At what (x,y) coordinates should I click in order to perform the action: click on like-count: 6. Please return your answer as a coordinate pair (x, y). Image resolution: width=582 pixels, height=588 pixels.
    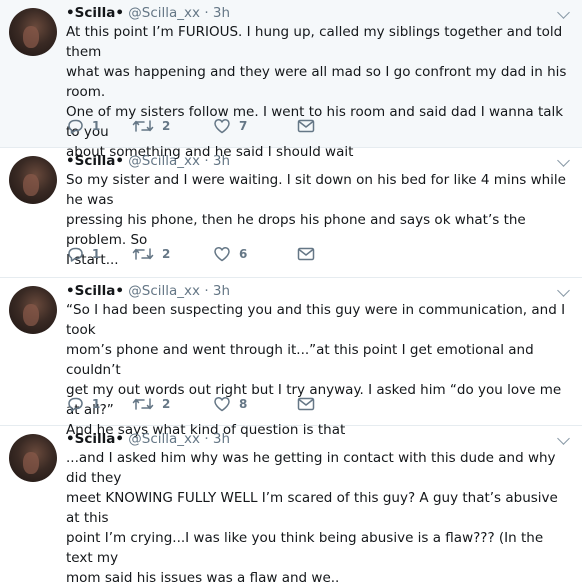
    Looking at the image, I should click on (243, 254).